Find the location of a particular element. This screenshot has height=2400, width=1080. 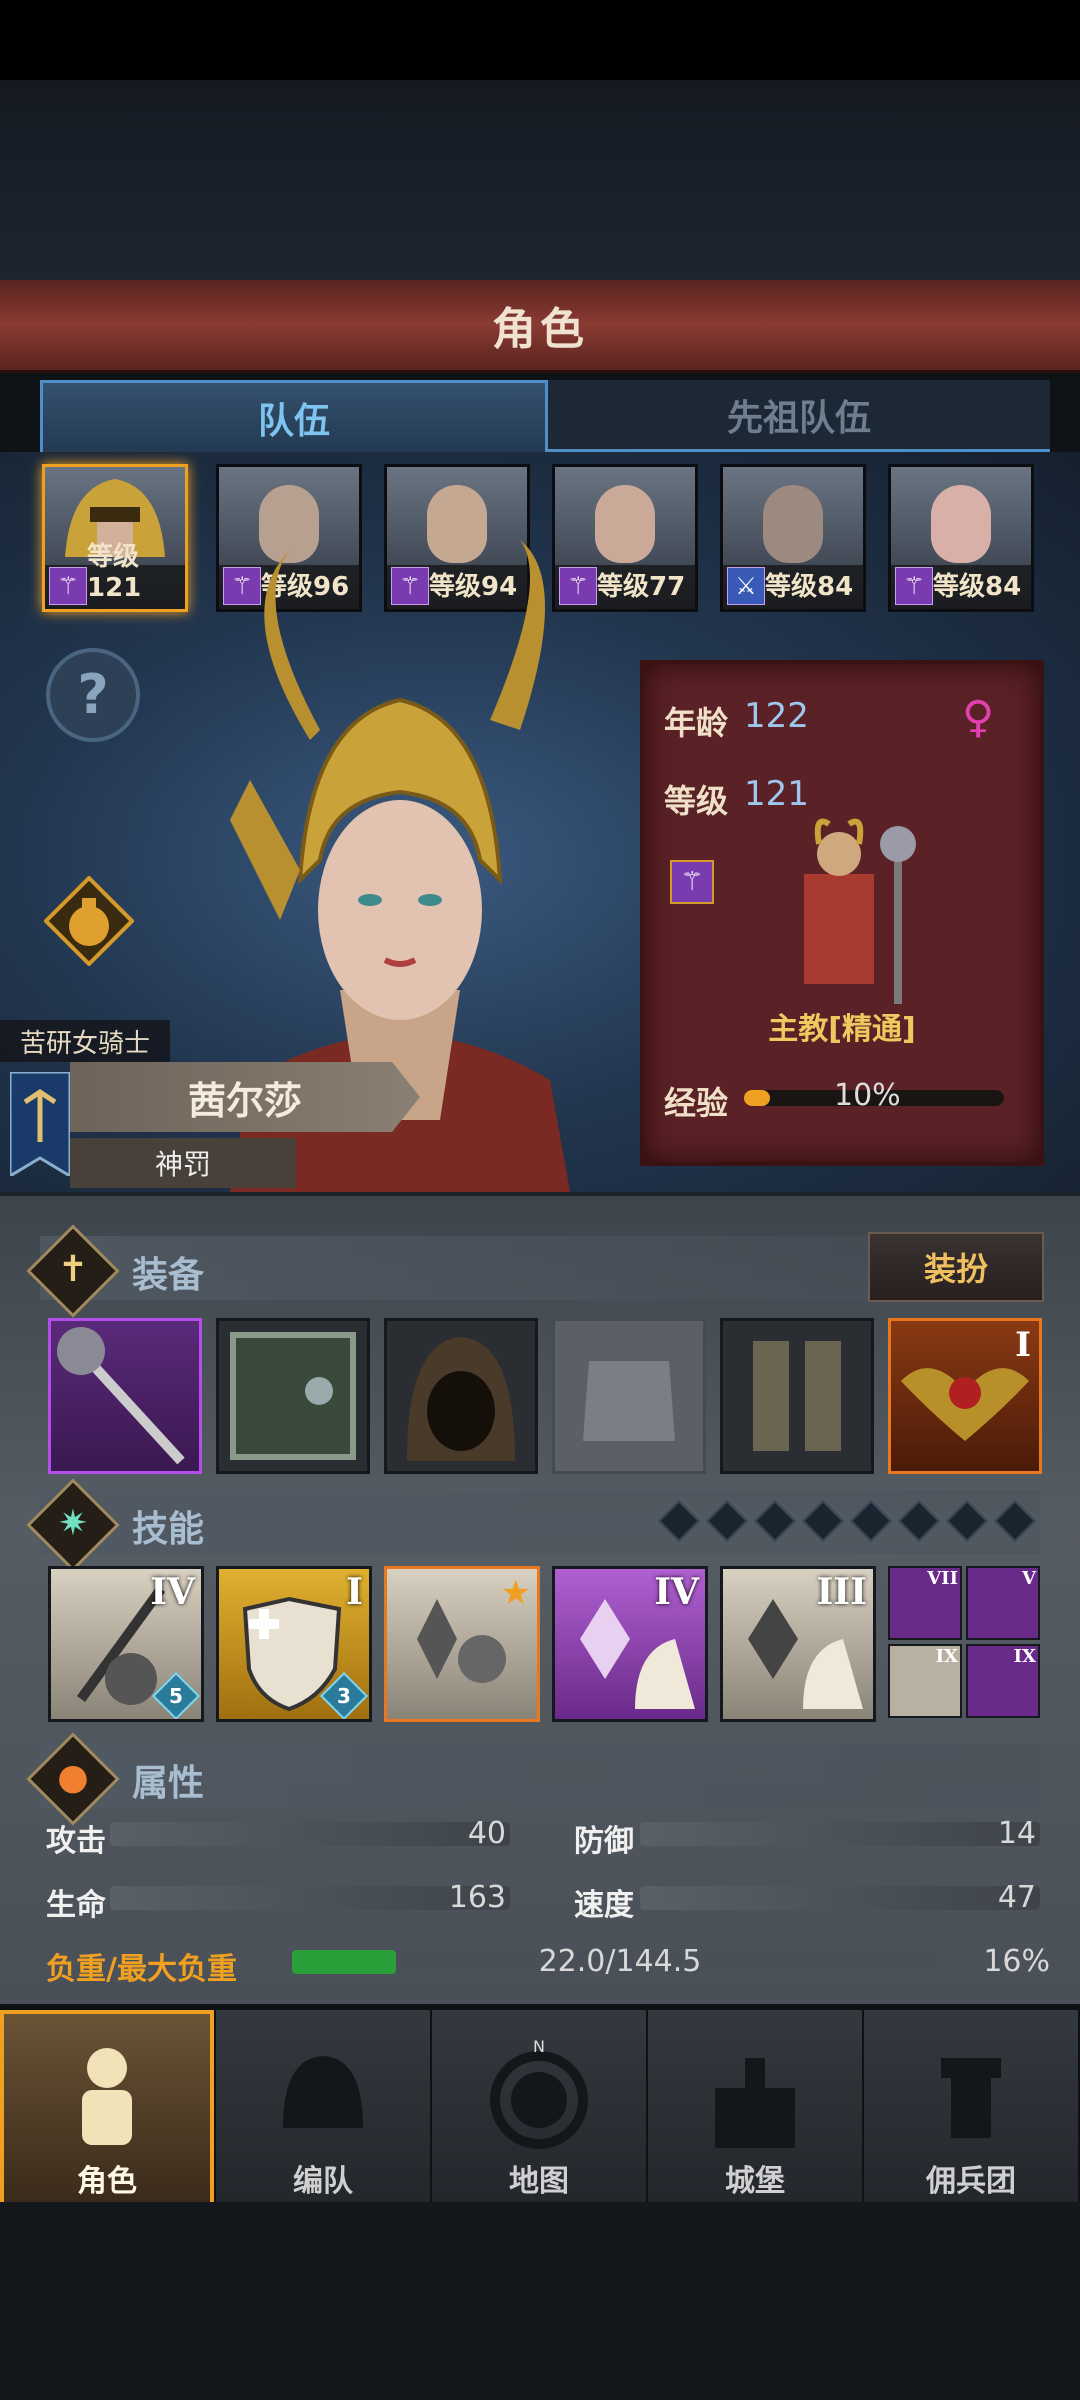

tome-icon is located at coordinates (293, 1396).